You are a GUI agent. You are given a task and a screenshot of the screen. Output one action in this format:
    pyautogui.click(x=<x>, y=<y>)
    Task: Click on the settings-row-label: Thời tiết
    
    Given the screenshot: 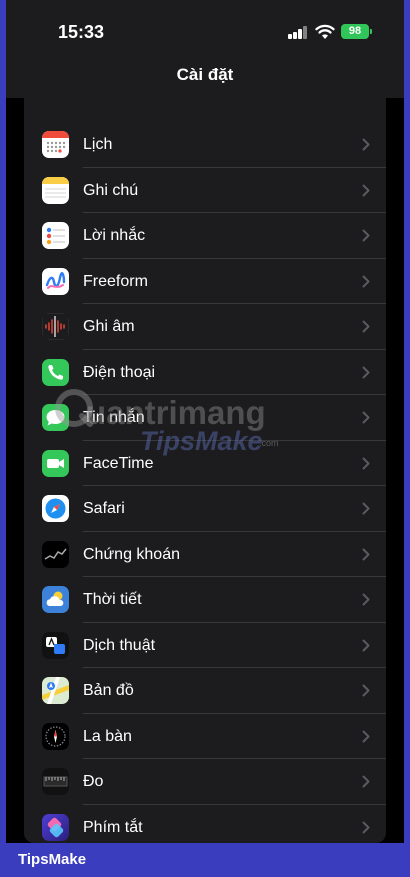 What is the action you would take?
    pyautogui.click(x=112, y=599)
    